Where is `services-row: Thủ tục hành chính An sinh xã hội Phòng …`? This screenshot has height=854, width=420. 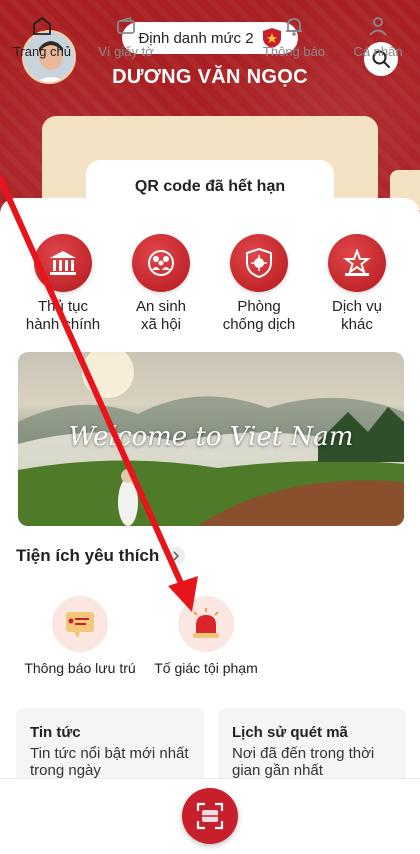 services-row: Thủ tục hành chính An sinh xã hội Phòng … is located at coordinates (210, 289).